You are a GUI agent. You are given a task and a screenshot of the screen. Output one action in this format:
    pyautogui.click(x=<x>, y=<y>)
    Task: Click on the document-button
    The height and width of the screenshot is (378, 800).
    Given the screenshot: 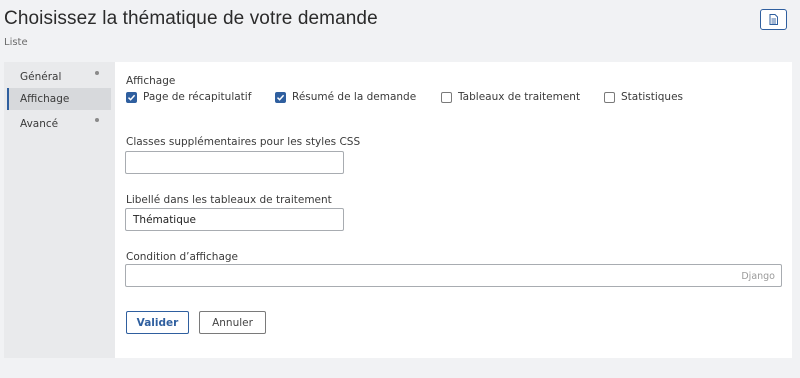 What is the action you would take?
    pyautogui.click(x=773, y=19)
    